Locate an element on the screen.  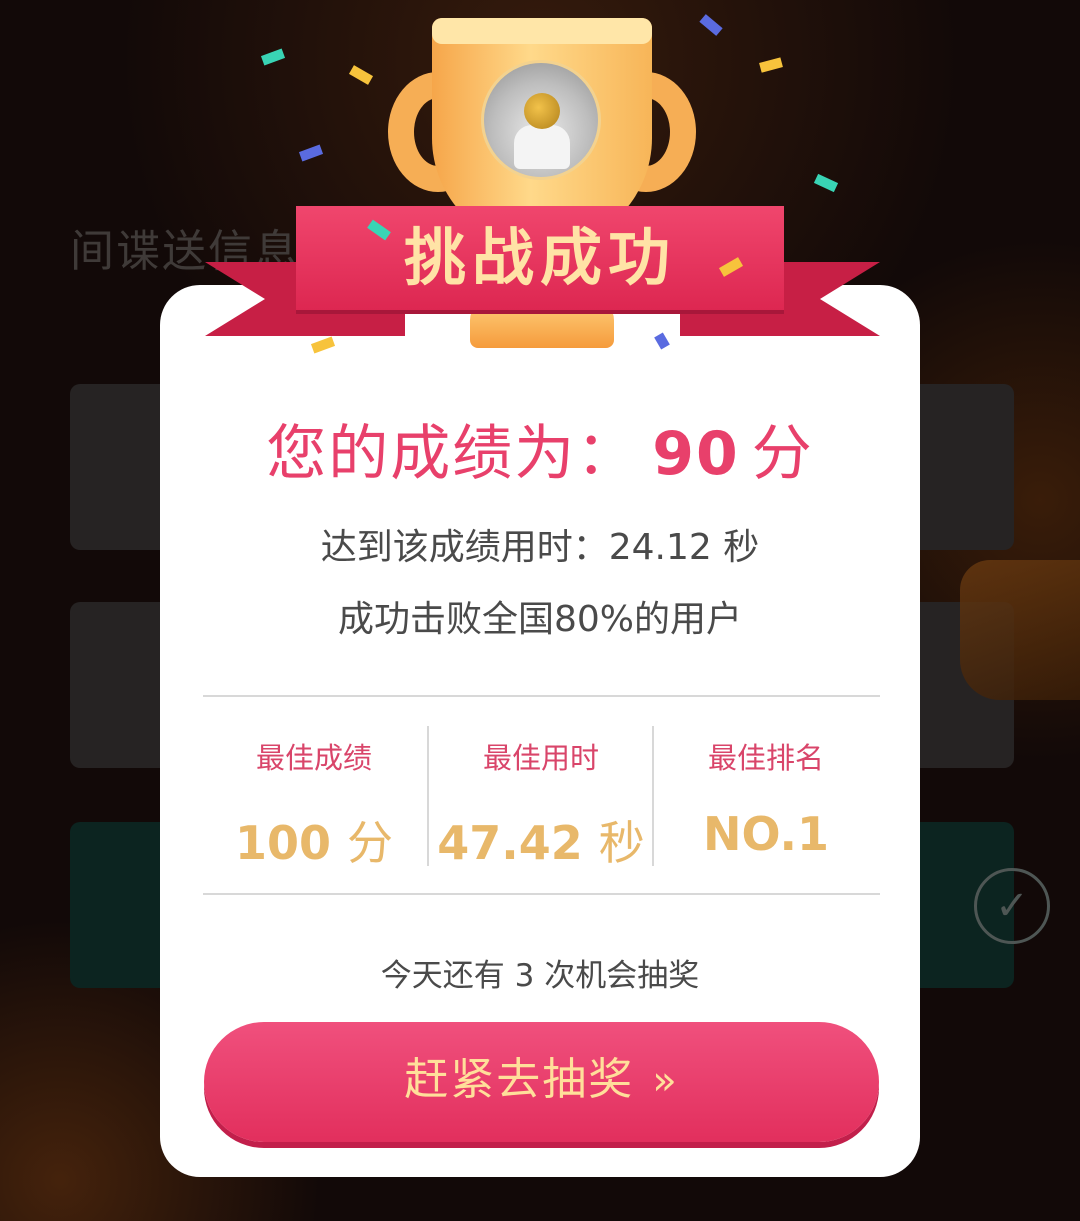
lottery-chances-text: 今天还有 3 次机会抽奖 is located at coordinates (540, 976).